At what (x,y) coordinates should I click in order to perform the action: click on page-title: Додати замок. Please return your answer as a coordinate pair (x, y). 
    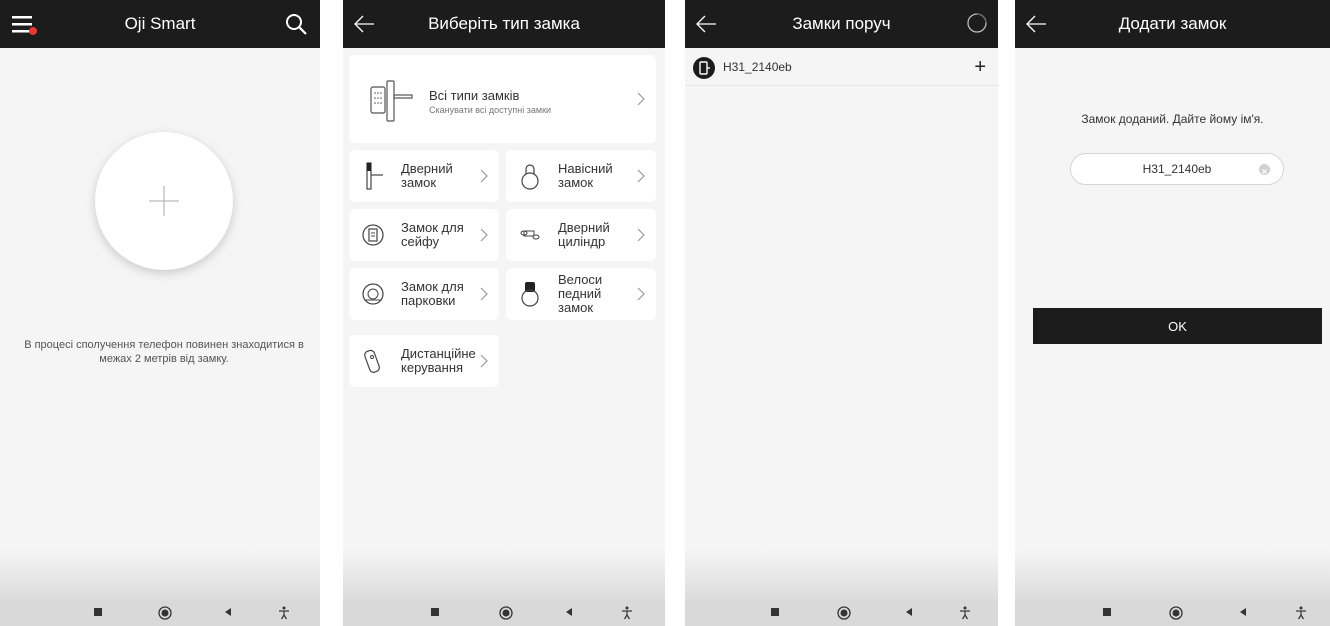
    Looking at the image, I should click on (1172, 23).